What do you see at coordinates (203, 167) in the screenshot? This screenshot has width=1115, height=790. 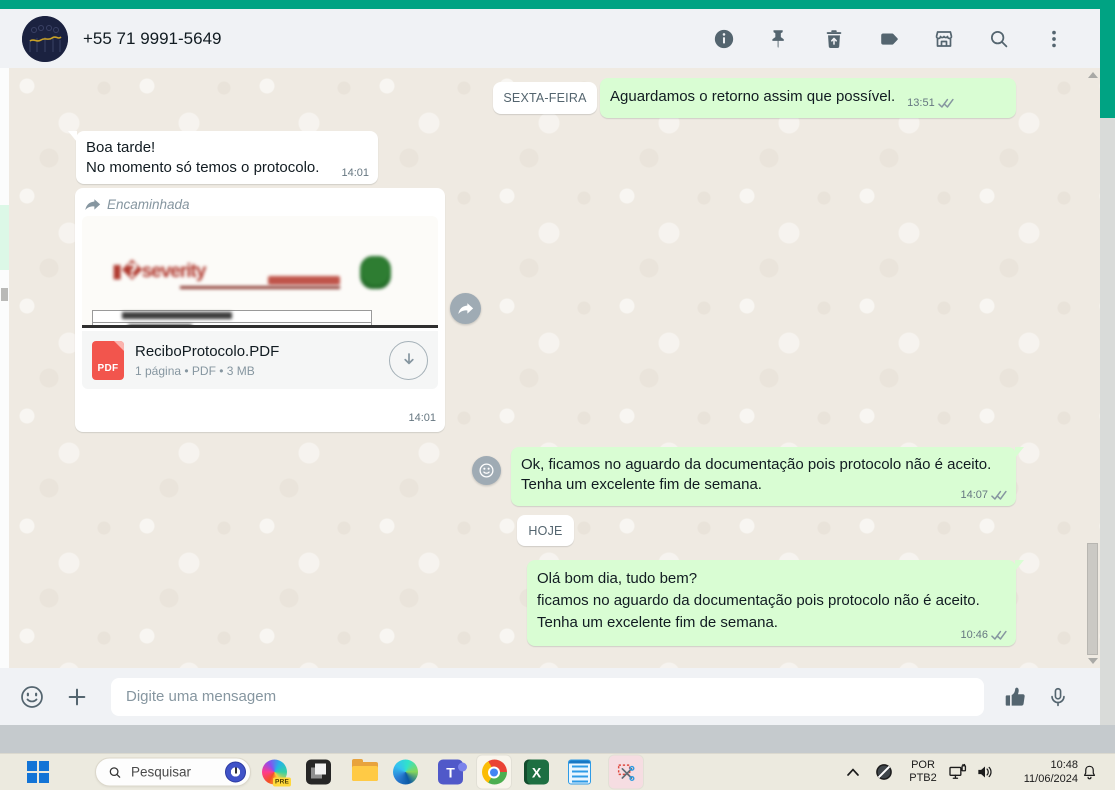 I see `message-text-line2: No momento só temos o protocolo.` at bounding box center [203, 167].